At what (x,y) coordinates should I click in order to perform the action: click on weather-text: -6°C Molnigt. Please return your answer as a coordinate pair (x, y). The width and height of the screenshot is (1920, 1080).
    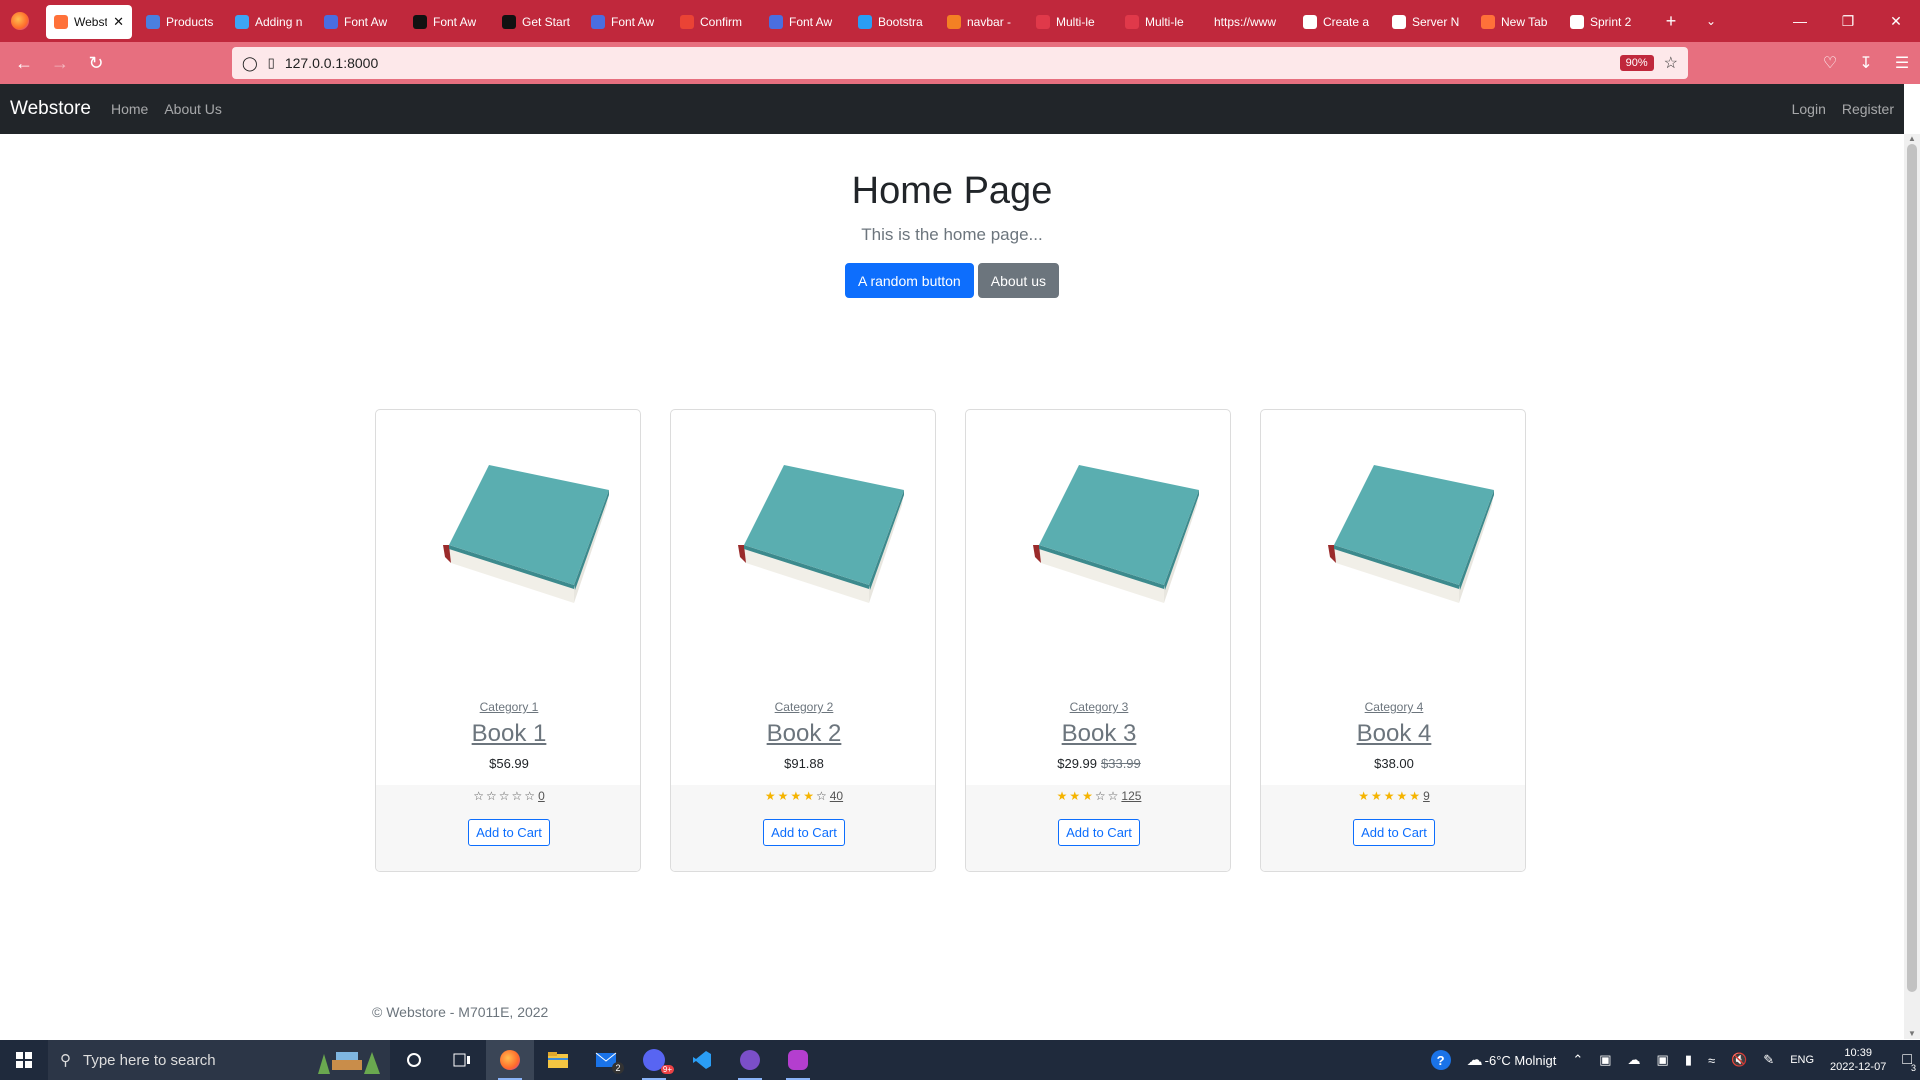
    Looking at the image, I should click on (1521, 1060).